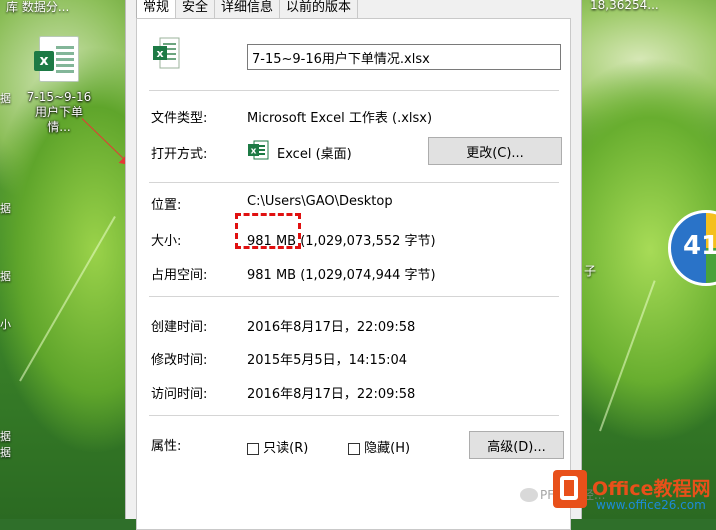 This screenshot has height=530, width=716. What do you see at coordinates (179, 394) in the screenshot?
I see `accessed-label: 访问时间:` at bounding box center [179, 394].